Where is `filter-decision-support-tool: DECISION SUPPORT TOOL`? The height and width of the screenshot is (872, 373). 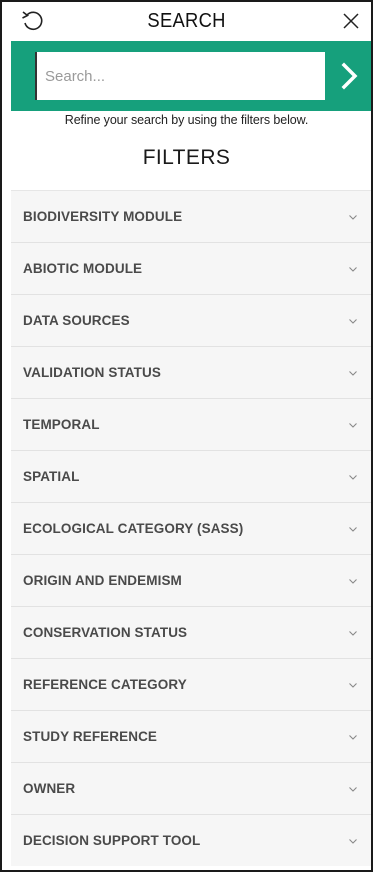 filter-decision-support-tool: DECISION SUPPORT TOOL is located at coordinates (191, 840).